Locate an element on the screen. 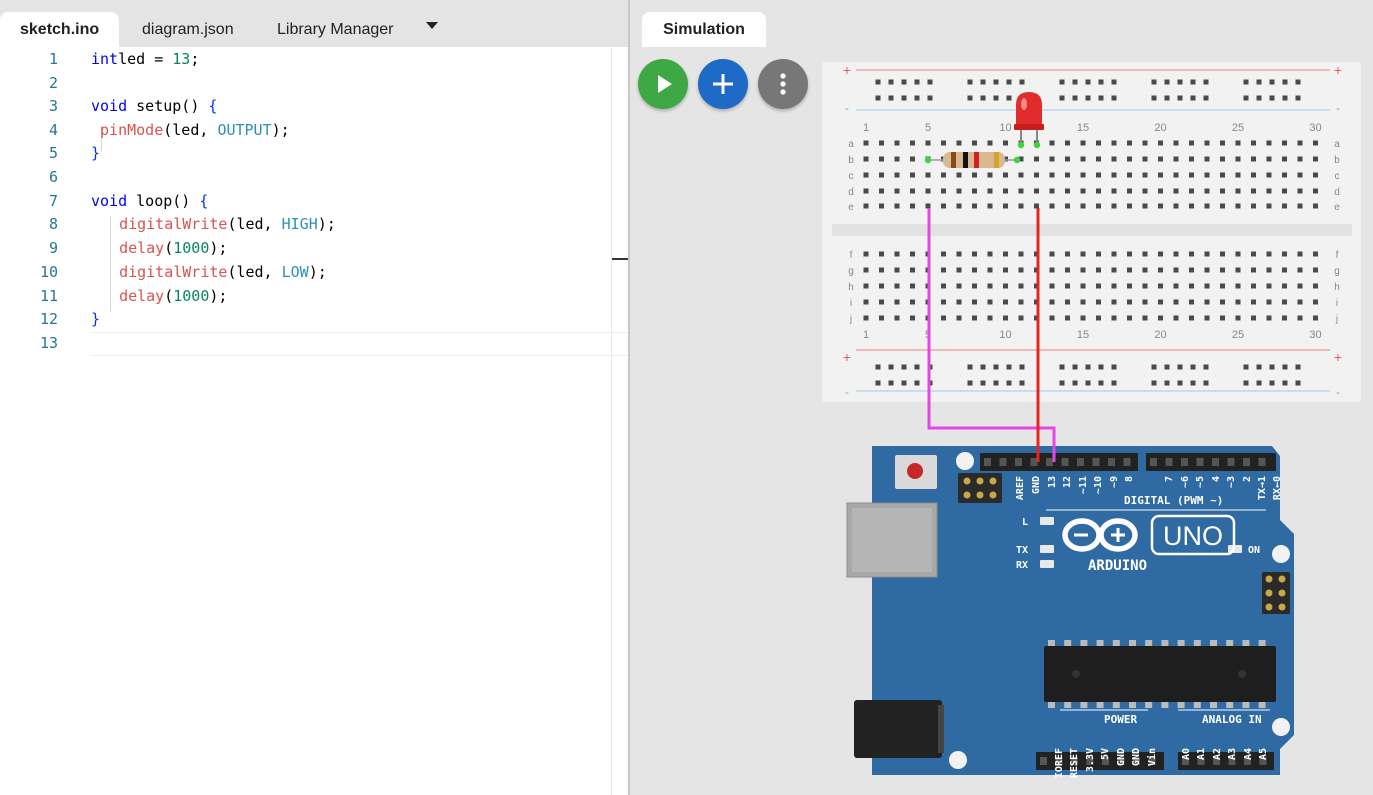  code-line: 3 void setup() { is located at coordinates (314, 106).